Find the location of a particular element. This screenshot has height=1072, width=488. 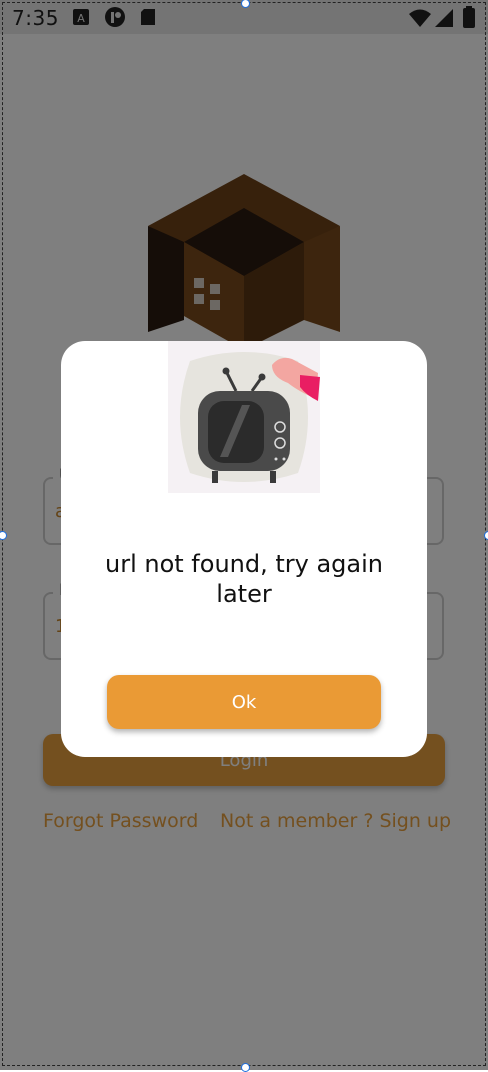

tv-icon is located at coordinates (250, 417).